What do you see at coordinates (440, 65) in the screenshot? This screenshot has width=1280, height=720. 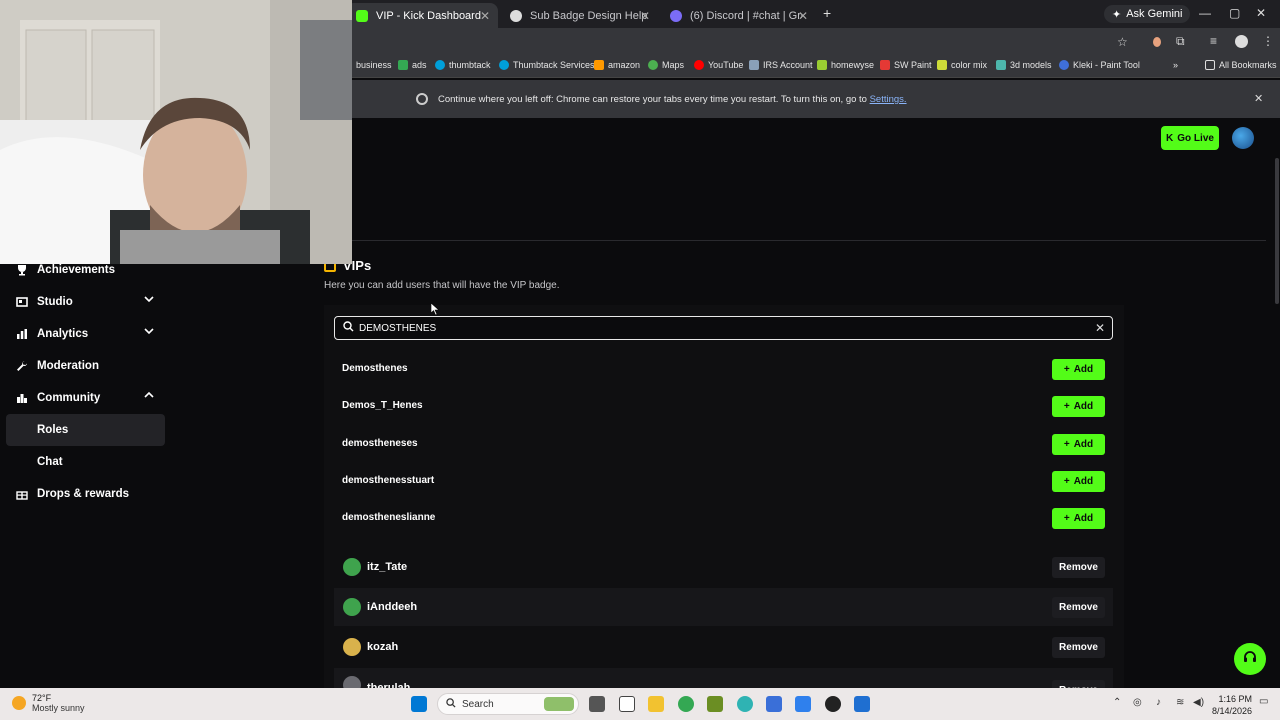 I see `thumbtack-icon` at bounding box center [440, 65].